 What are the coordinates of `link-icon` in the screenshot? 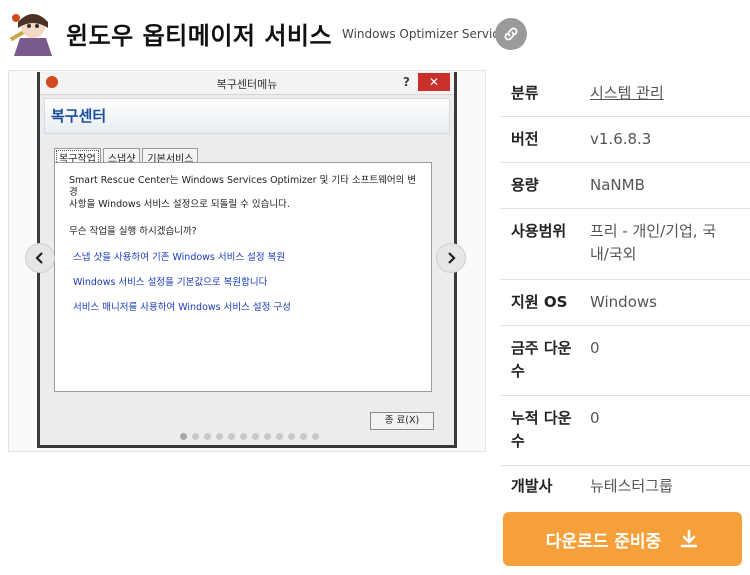 It's located at (511, 34).